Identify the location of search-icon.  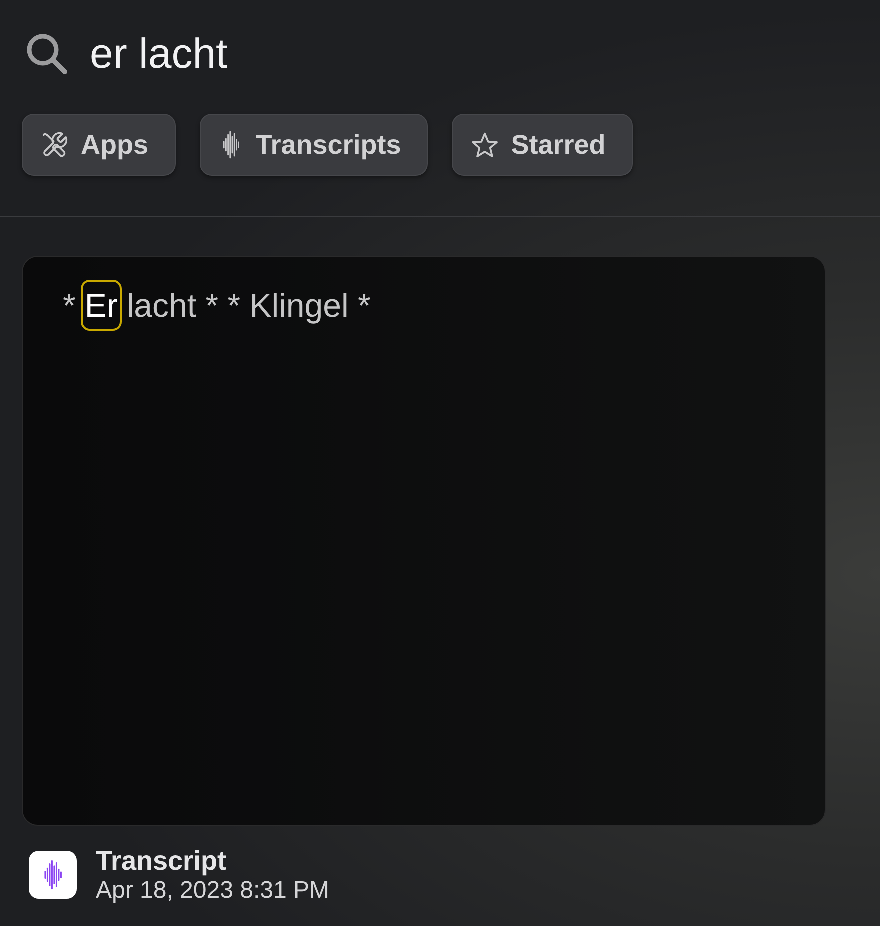
(47, 54).